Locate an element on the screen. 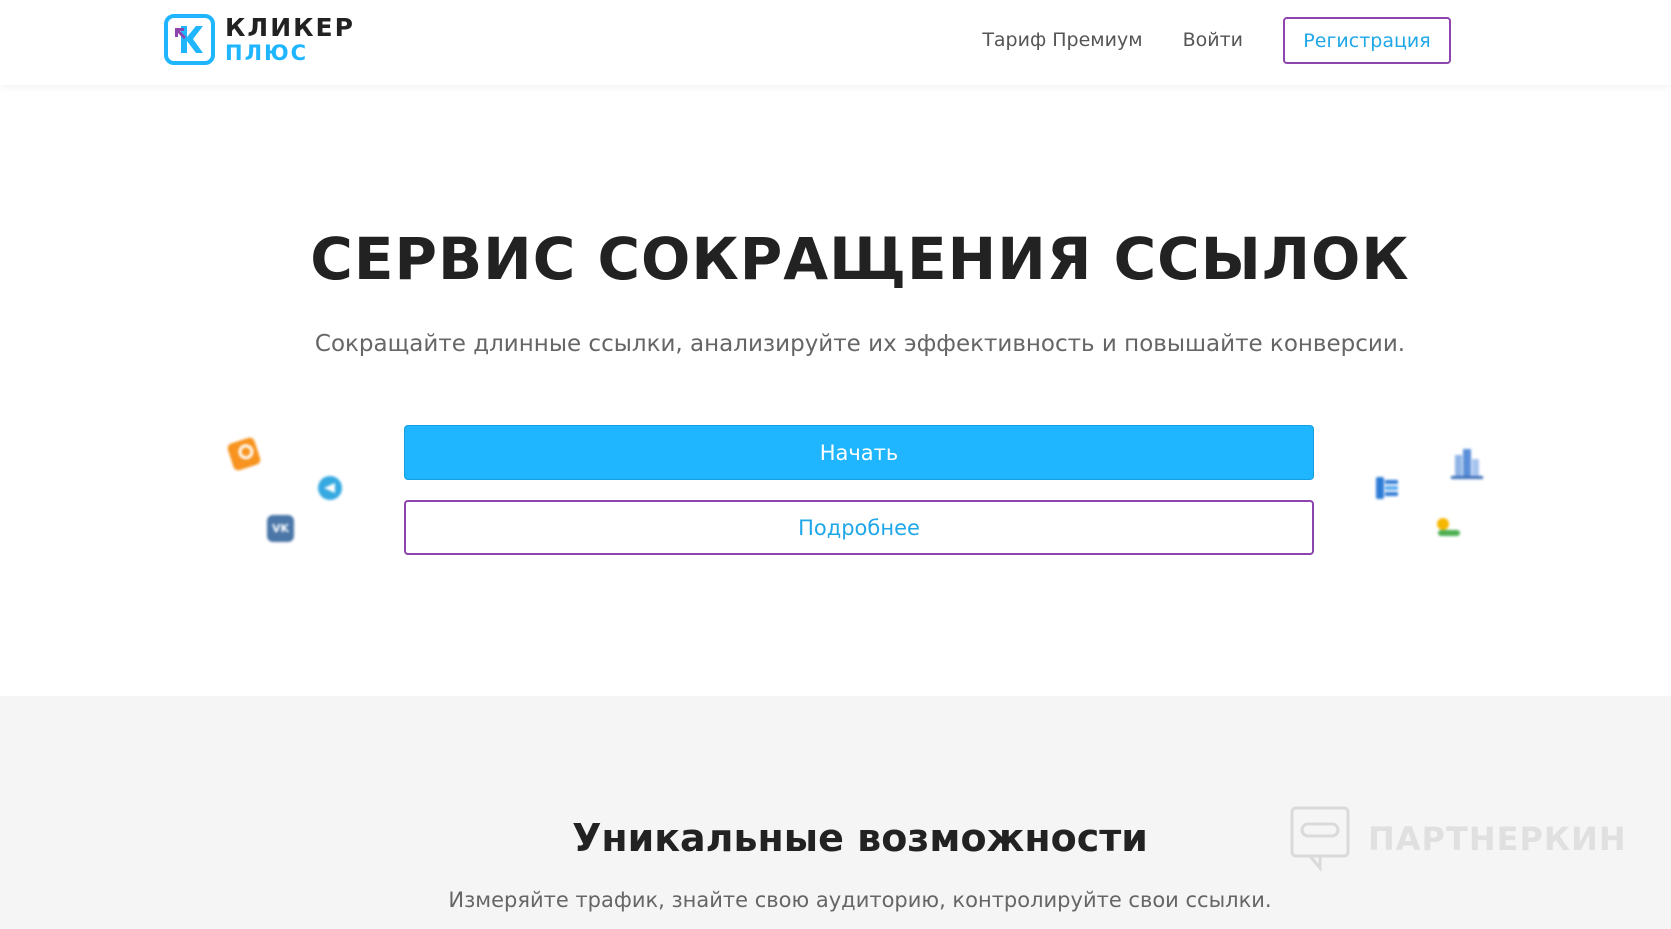 The image size is (1671, 929). logo-k-icon is located at coordinates (189, 39).